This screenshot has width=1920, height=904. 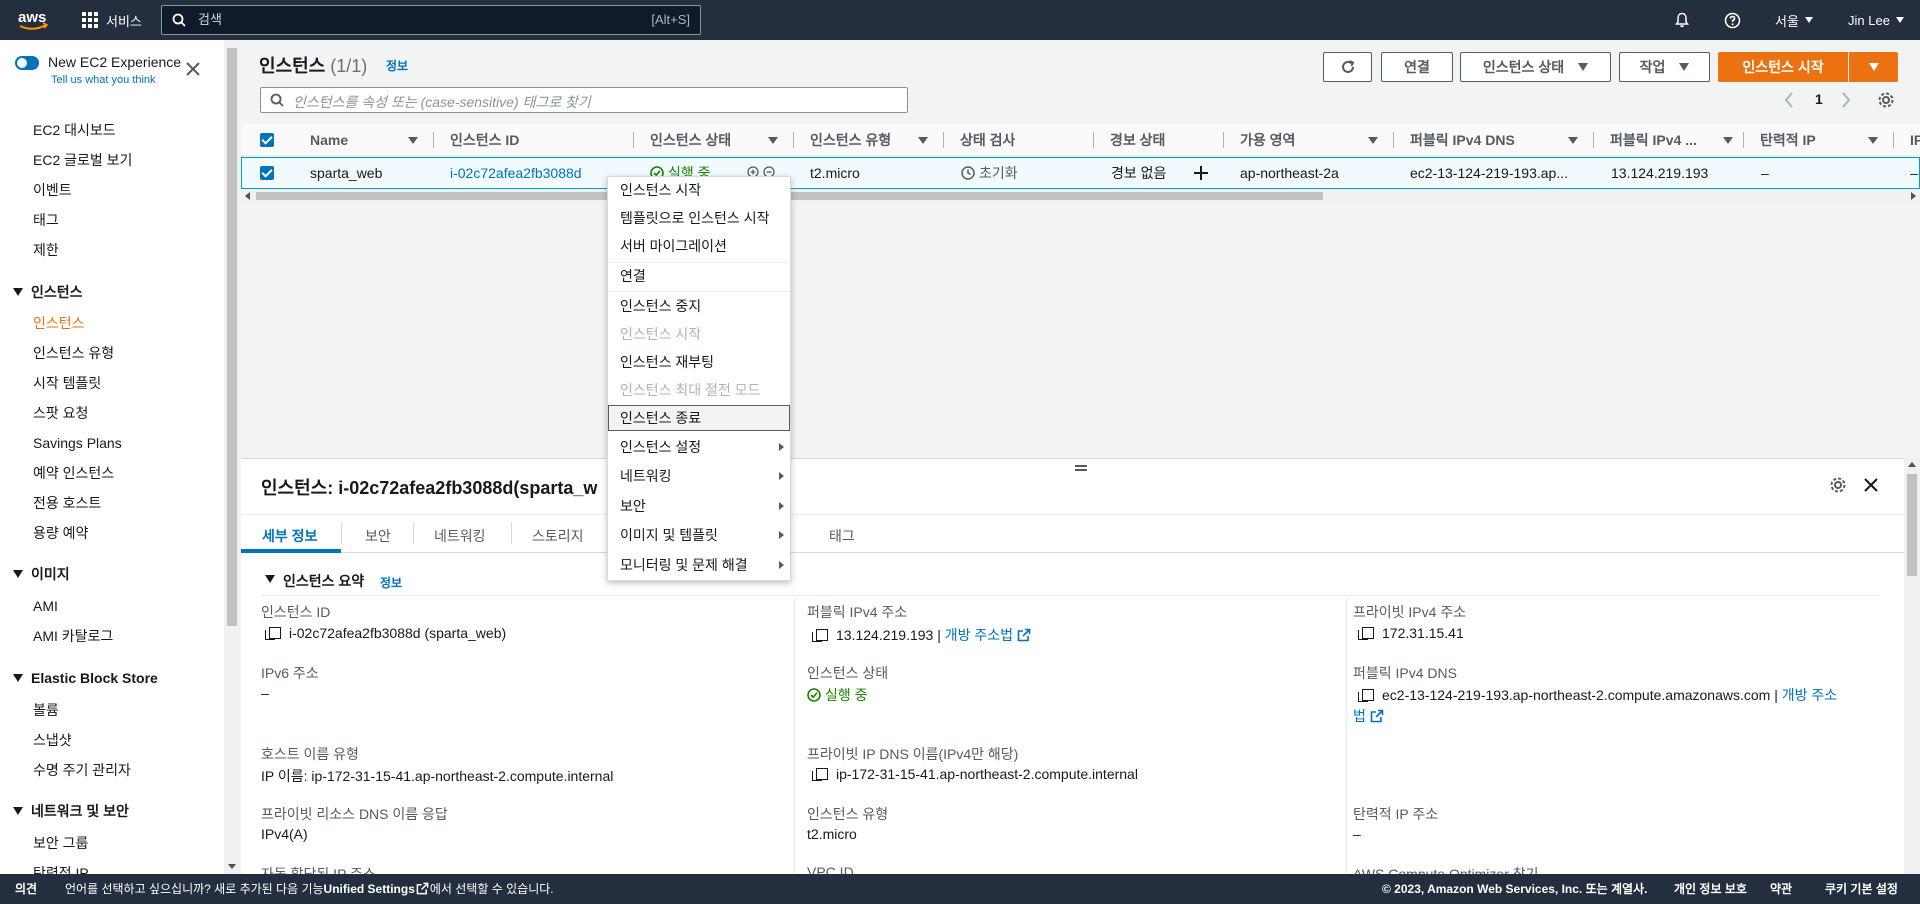 I want to click on actions-button: 작업, so click(x=1664, y=67).